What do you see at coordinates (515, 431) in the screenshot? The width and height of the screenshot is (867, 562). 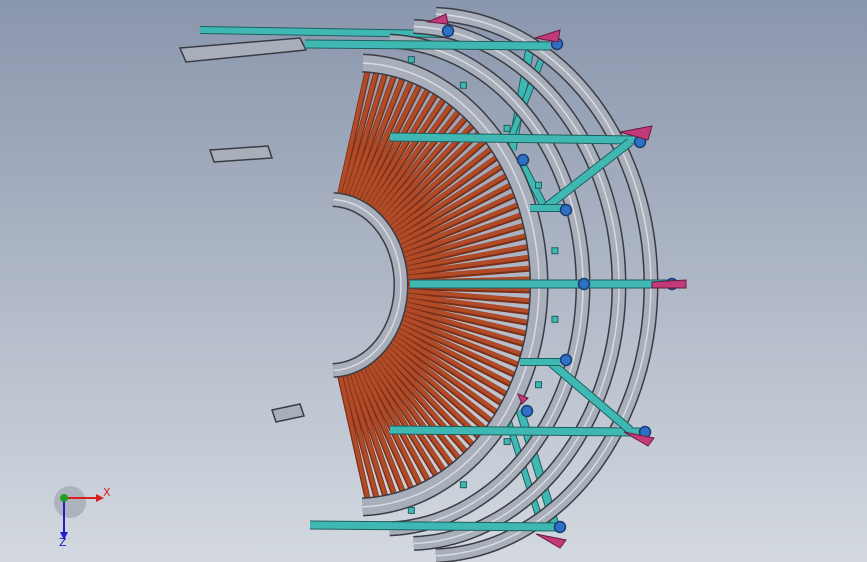 I see `cross-beam-lower` at bounding box center [515, 431].